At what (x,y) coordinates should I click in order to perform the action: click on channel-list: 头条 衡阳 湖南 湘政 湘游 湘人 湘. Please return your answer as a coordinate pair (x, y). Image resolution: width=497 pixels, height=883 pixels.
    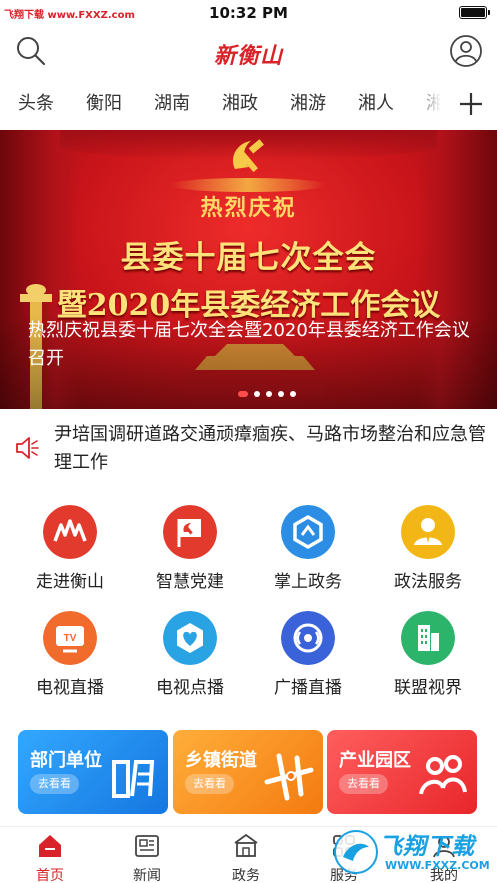
    Looking at the image, I should click on (220, 104).